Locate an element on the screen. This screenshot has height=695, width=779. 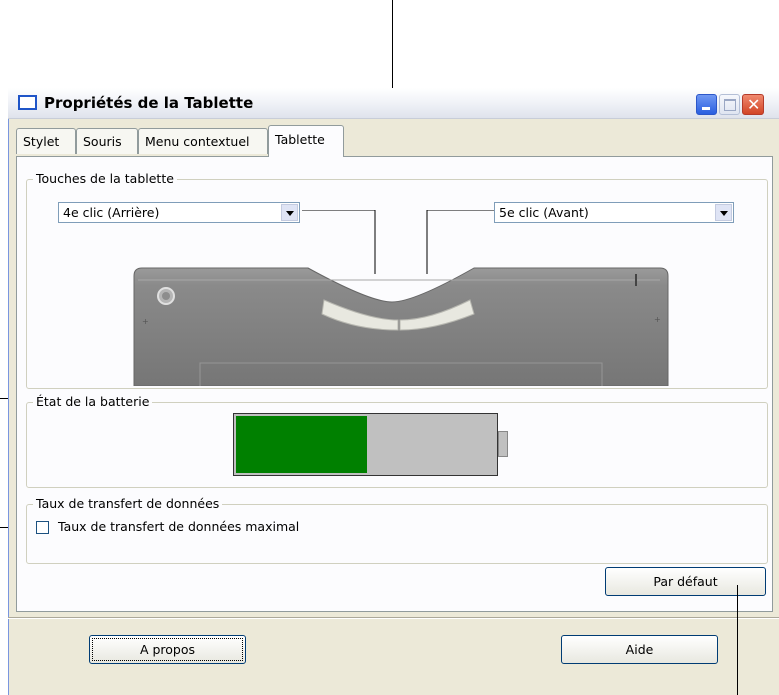
battery-fill is located at coordinates (301, 444).